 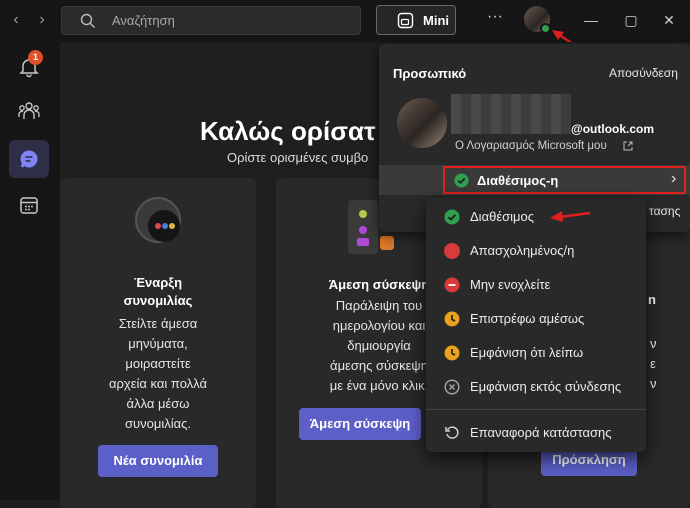 What do you see at coordinates (158, 300) in the screenshot?
I see `card-start-chat-title-line2: συνομιλίας` at bounding box center [158, 300].